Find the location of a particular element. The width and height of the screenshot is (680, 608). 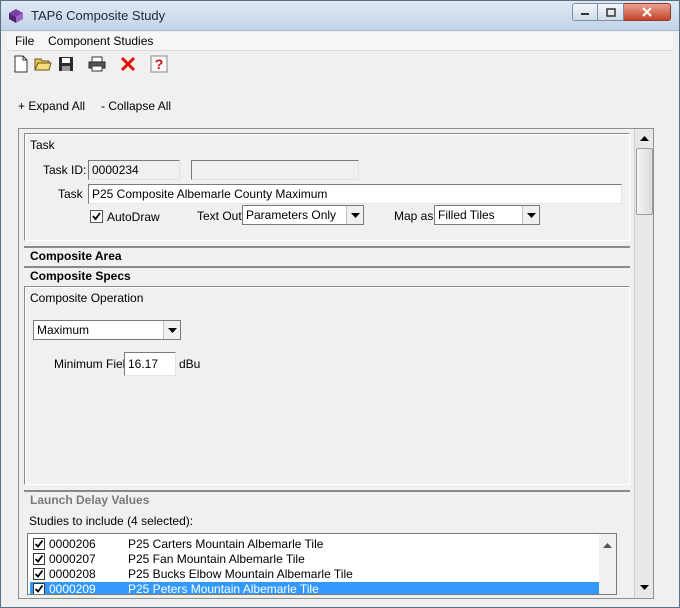

print-button is located at coordinates (96, 65).